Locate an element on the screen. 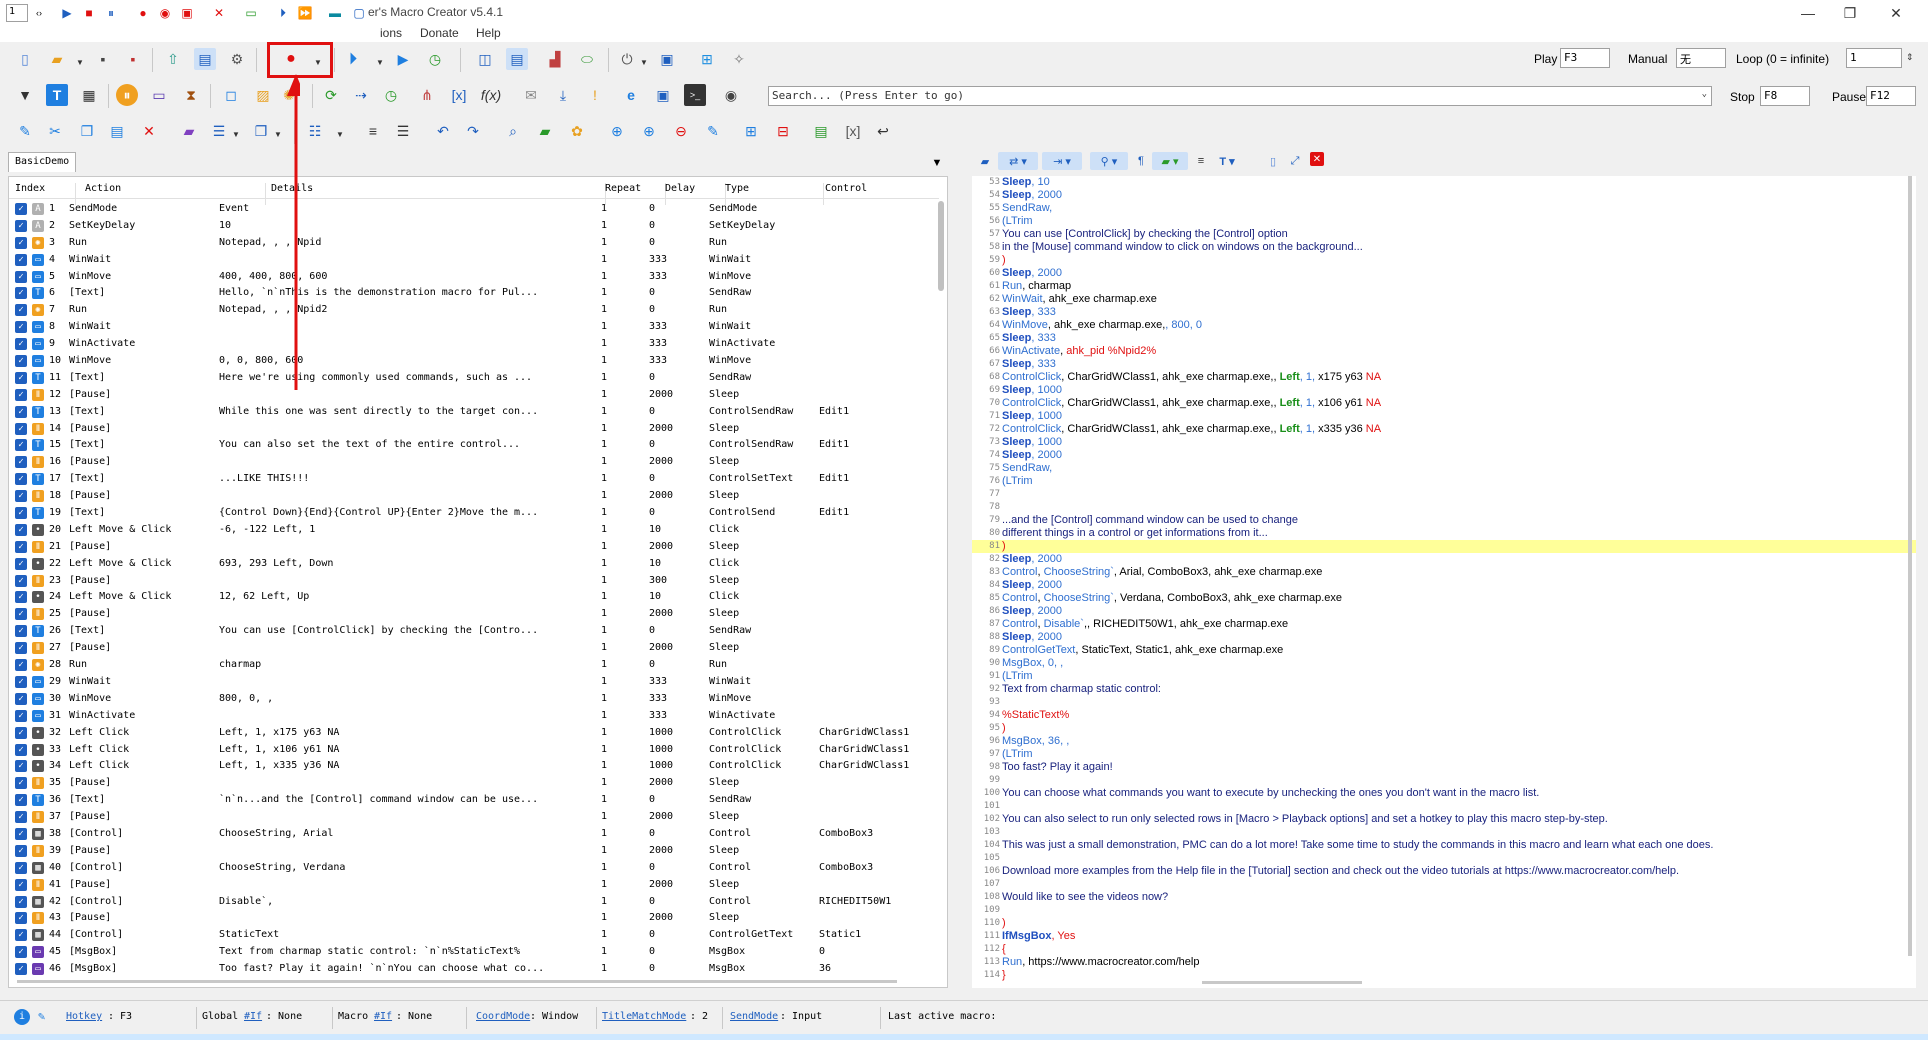 The height and width of the screenshot is (1040, 1928). minimize-icon: — is located at coordinates (1808, 13).